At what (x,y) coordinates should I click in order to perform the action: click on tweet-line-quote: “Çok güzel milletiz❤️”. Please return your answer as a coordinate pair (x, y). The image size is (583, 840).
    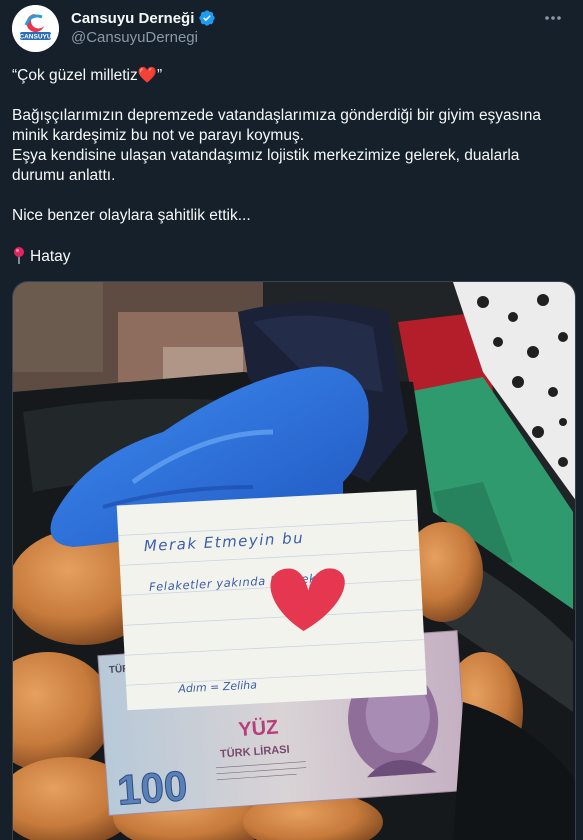
    Looking at the image, I should click on (87, 75).